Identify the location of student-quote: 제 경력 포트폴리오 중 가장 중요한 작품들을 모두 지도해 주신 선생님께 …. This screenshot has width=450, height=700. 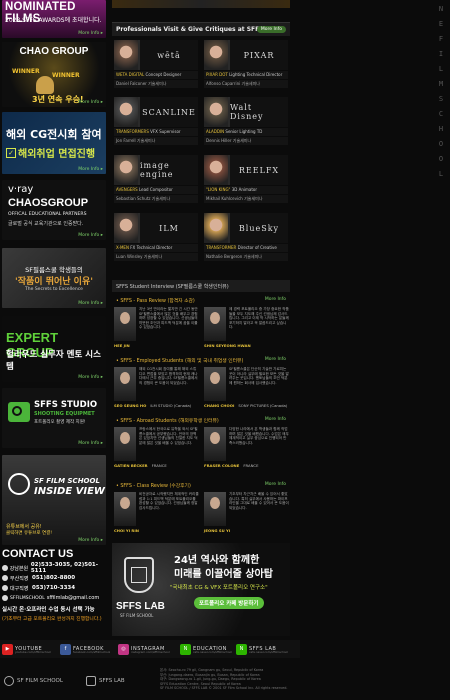
(259, 318).